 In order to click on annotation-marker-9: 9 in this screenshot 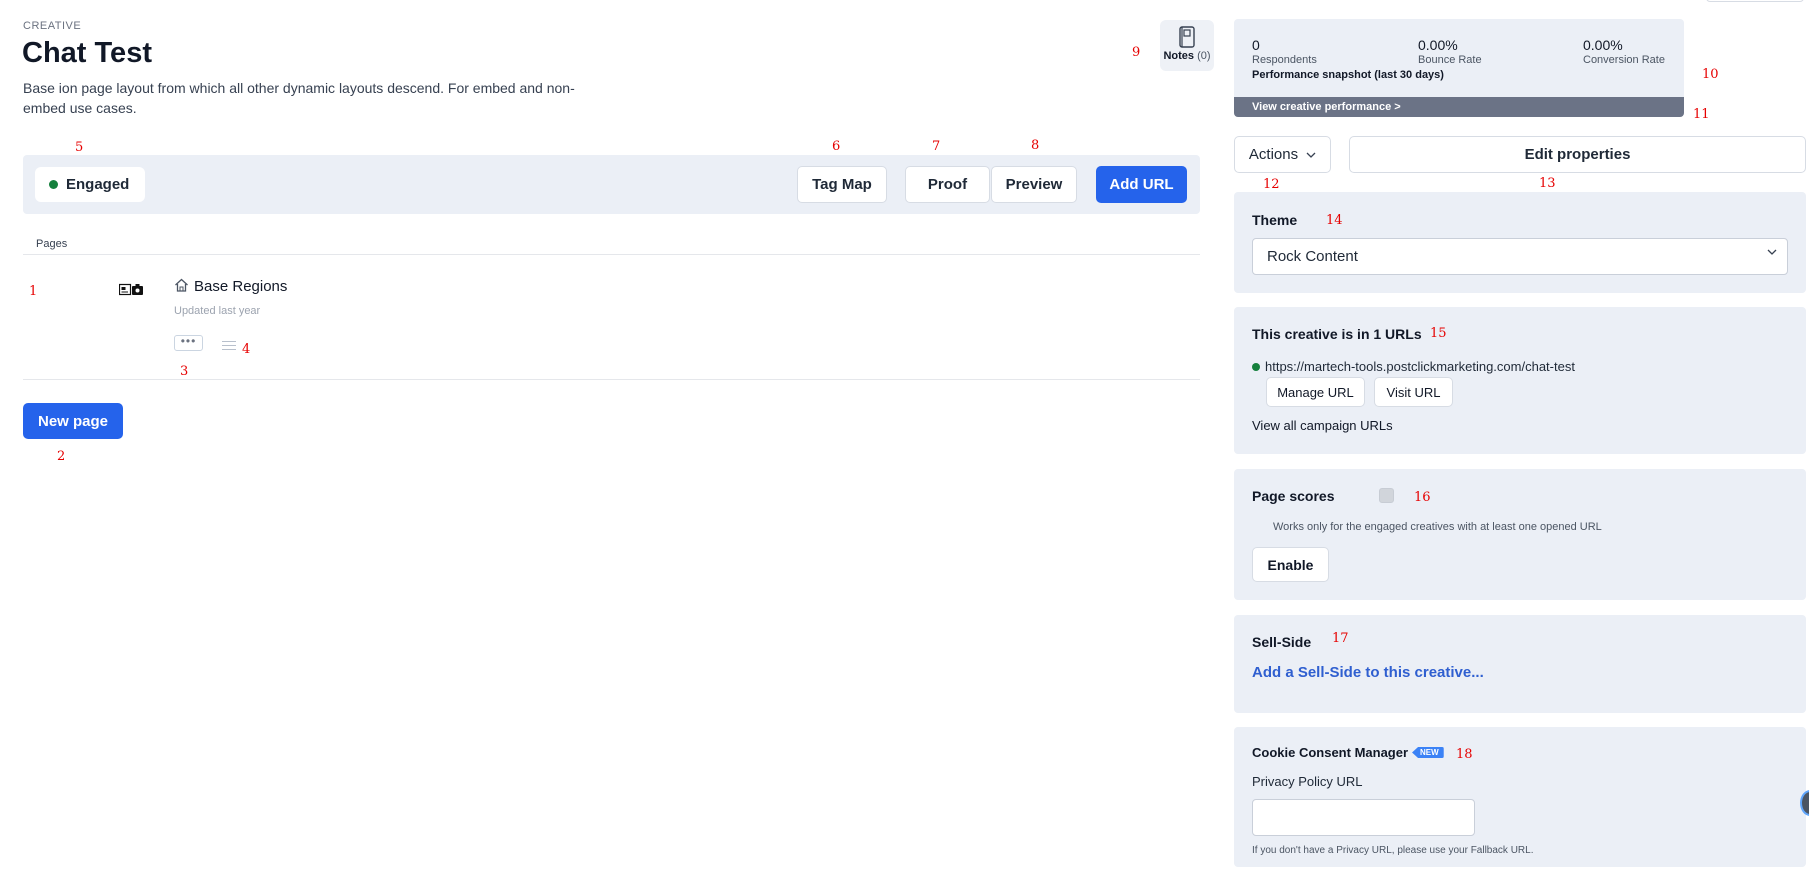, I will do `click(1136, 52)`.